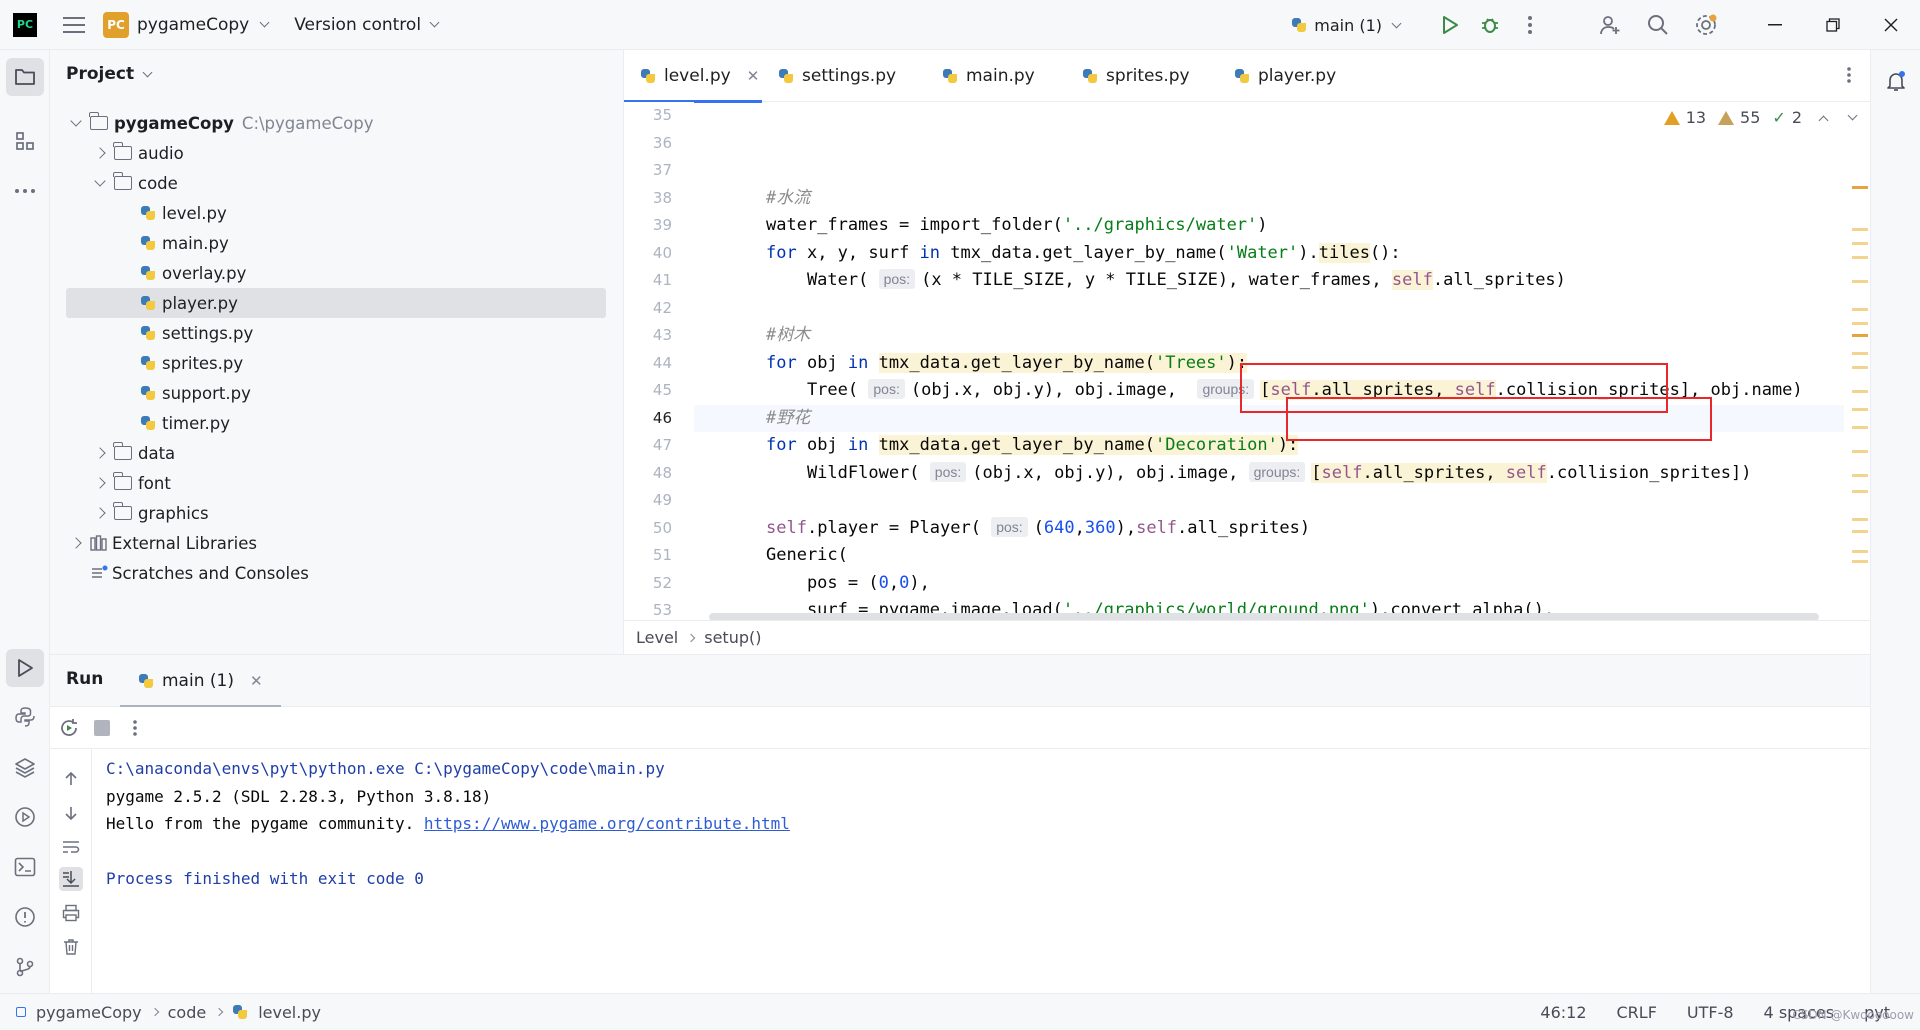 Image resolution: width=1920 pixels, height=1030 pixels. I want to click on tree-item-level-py: level.py, so click(336, 213).